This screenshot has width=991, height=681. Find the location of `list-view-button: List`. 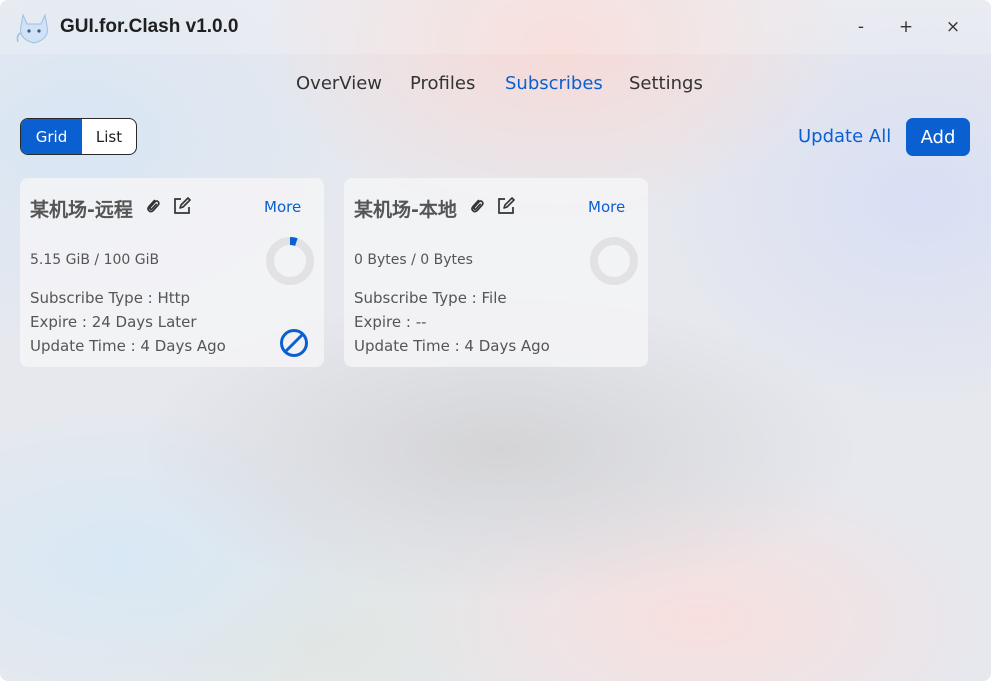

list-view-button: List is located at coordinates (109, 136).